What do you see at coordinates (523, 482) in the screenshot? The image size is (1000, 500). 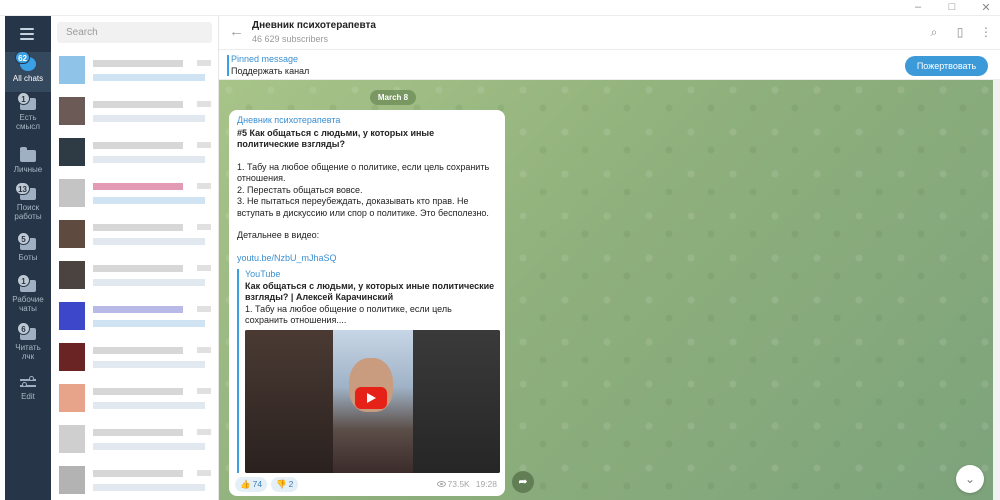 I see `share-icon: ➦` at bounding box center [523, 482].